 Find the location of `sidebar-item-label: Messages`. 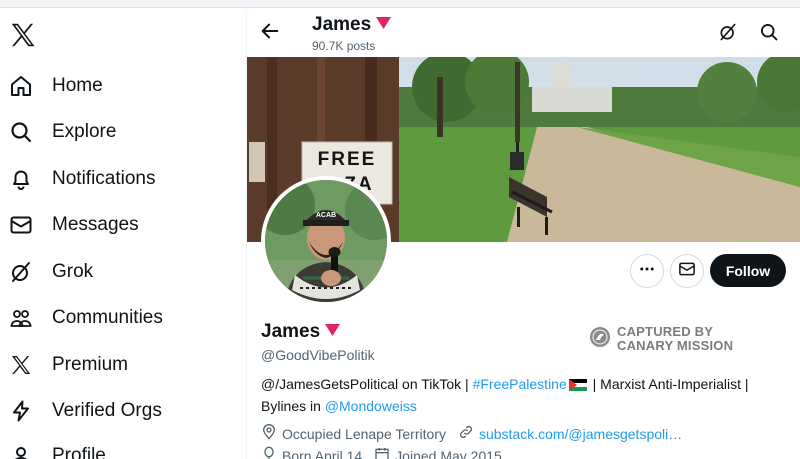

sidebar-item-label: Messages is located at coordinates (95, 224).